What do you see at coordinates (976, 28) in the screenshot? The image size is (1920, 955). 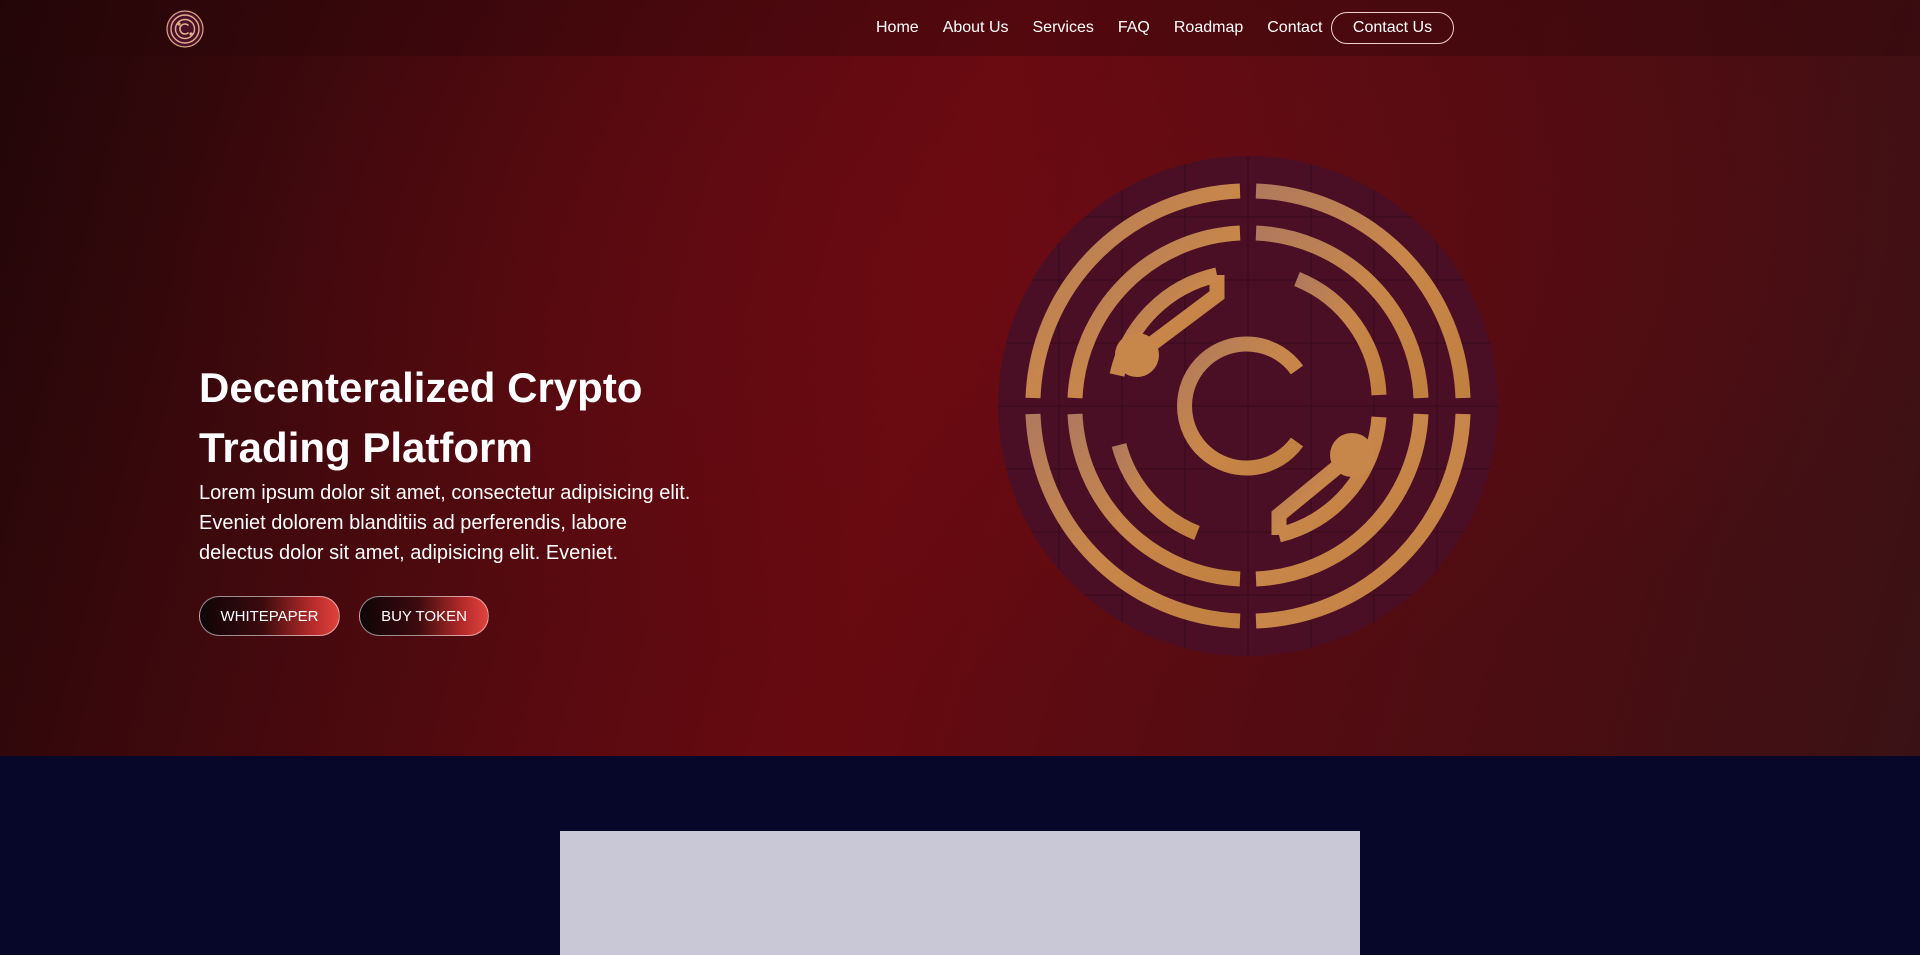 I see `nav-link-about-us: About Us` at bounding box center [976, 28].